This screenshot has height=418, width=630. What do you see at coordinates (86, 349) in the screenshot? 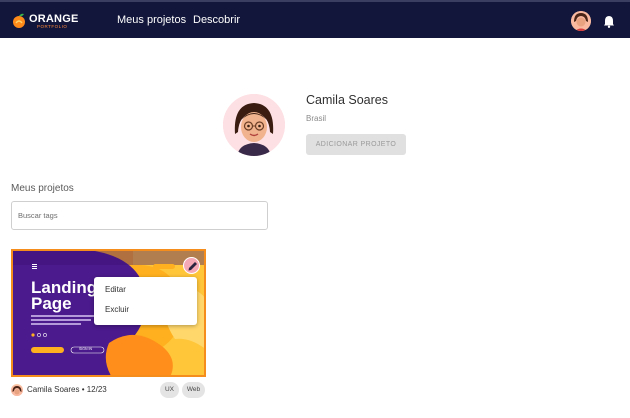
I see `preview-cta-label: SIGN IN` at bounding box center [86, 349].